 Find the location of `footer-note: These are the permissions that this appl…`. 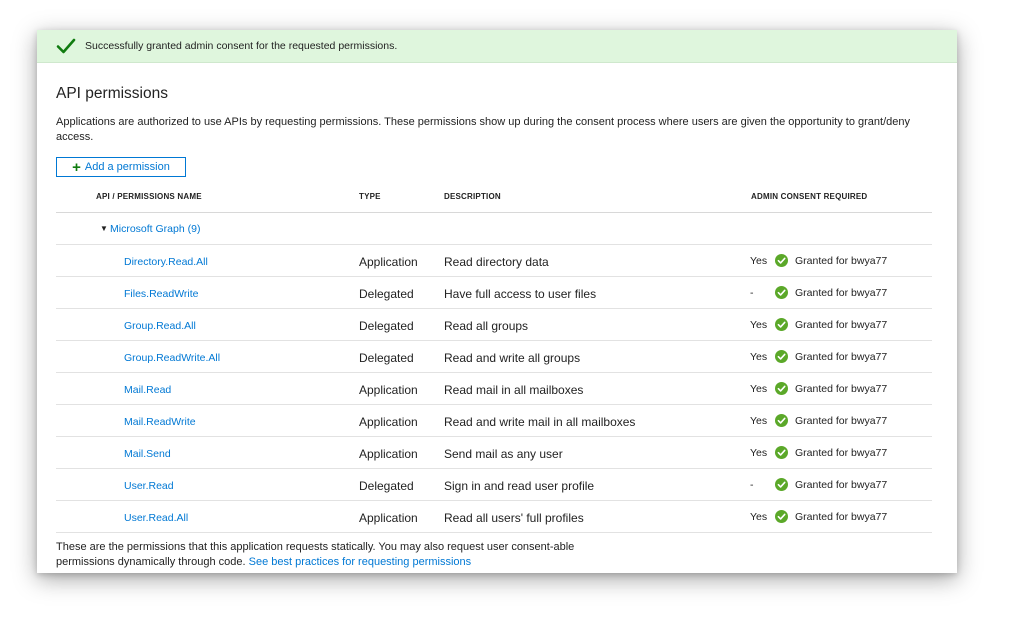

footer-note: These are the permissions that this appl… is located at coordinates (336, 555).